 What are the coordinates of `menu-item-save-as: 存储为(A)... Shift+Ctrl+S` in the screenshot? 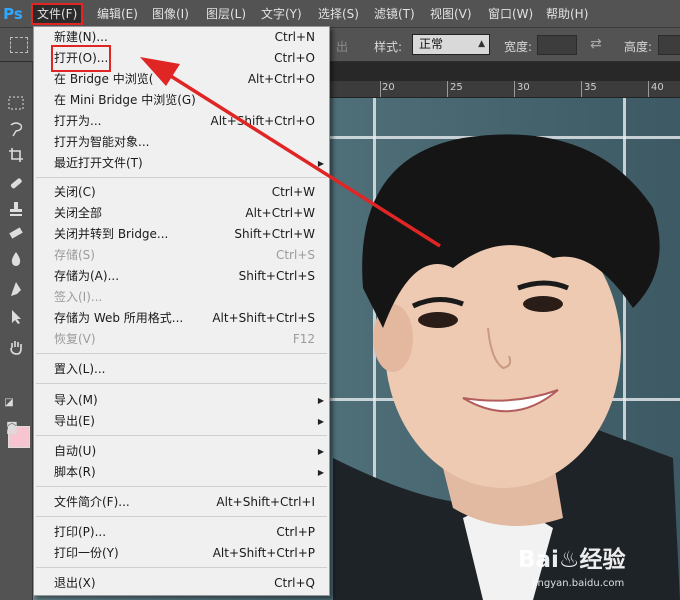 It's located at (181, 276).